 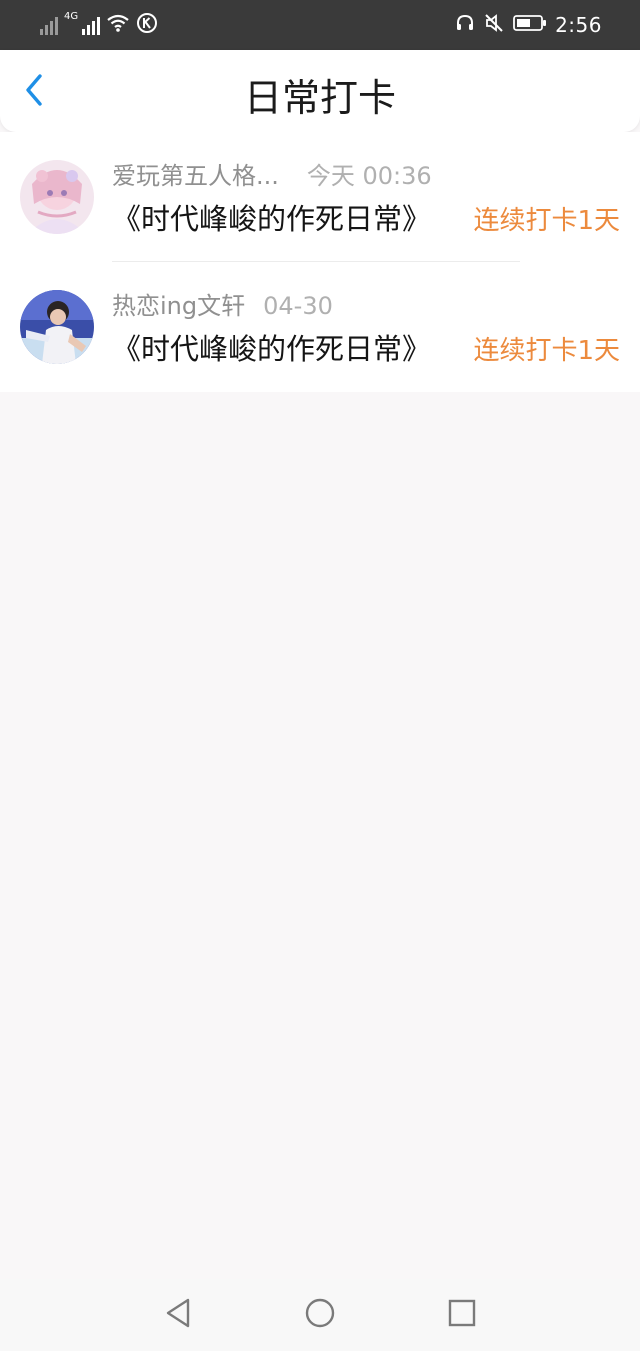 I want to click on recents-square-icon, so click(x=462, y=1315).